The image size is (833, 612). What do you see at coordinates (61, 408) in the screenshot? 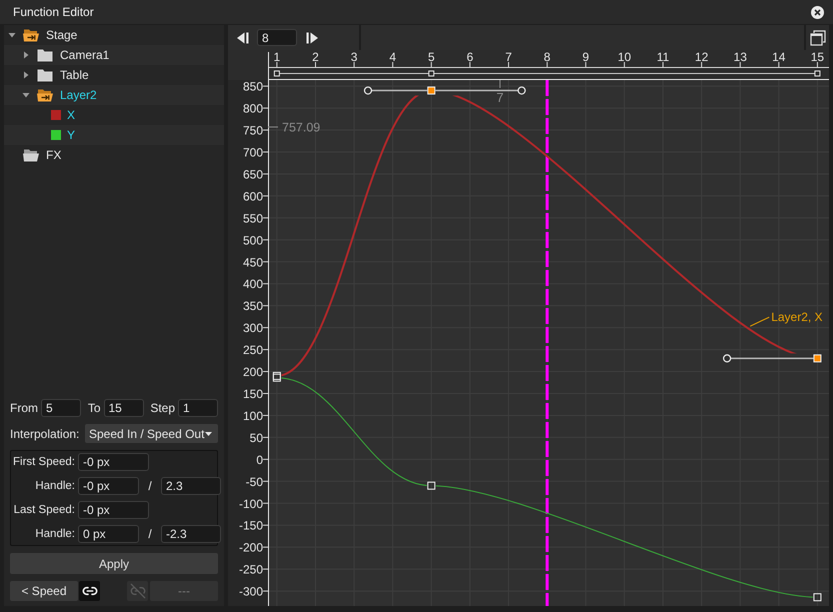
I see `number-field: 5` at bounding box center [61, 408].